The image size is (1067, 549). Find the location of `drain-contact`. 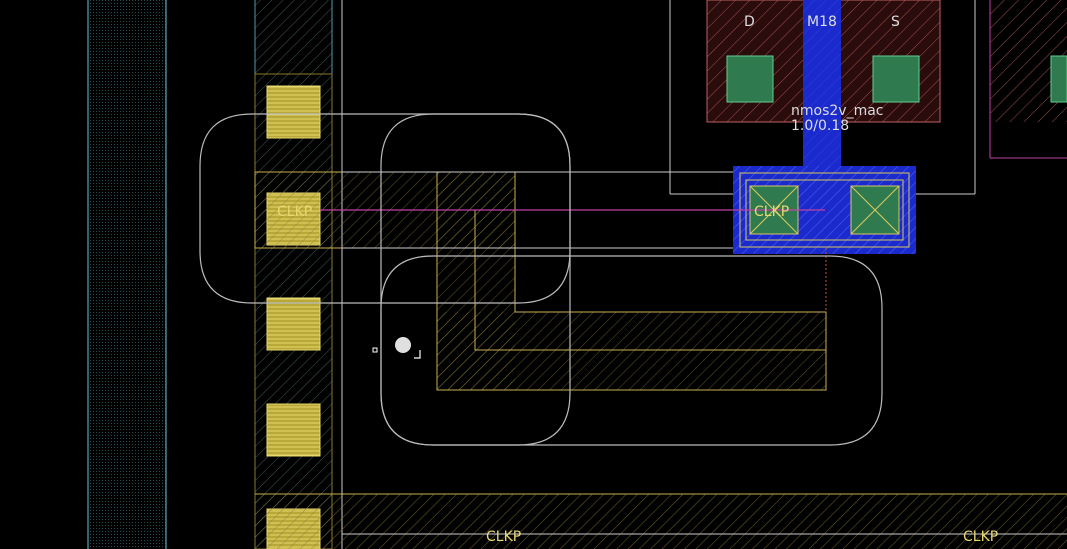

drain-contact is located at coordinates (750, 79).